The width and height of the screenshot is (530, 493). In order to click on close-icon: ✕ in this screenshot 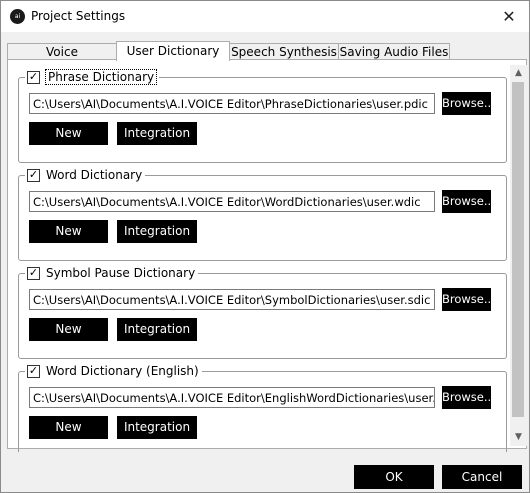, I will do `click(509, 17)`.